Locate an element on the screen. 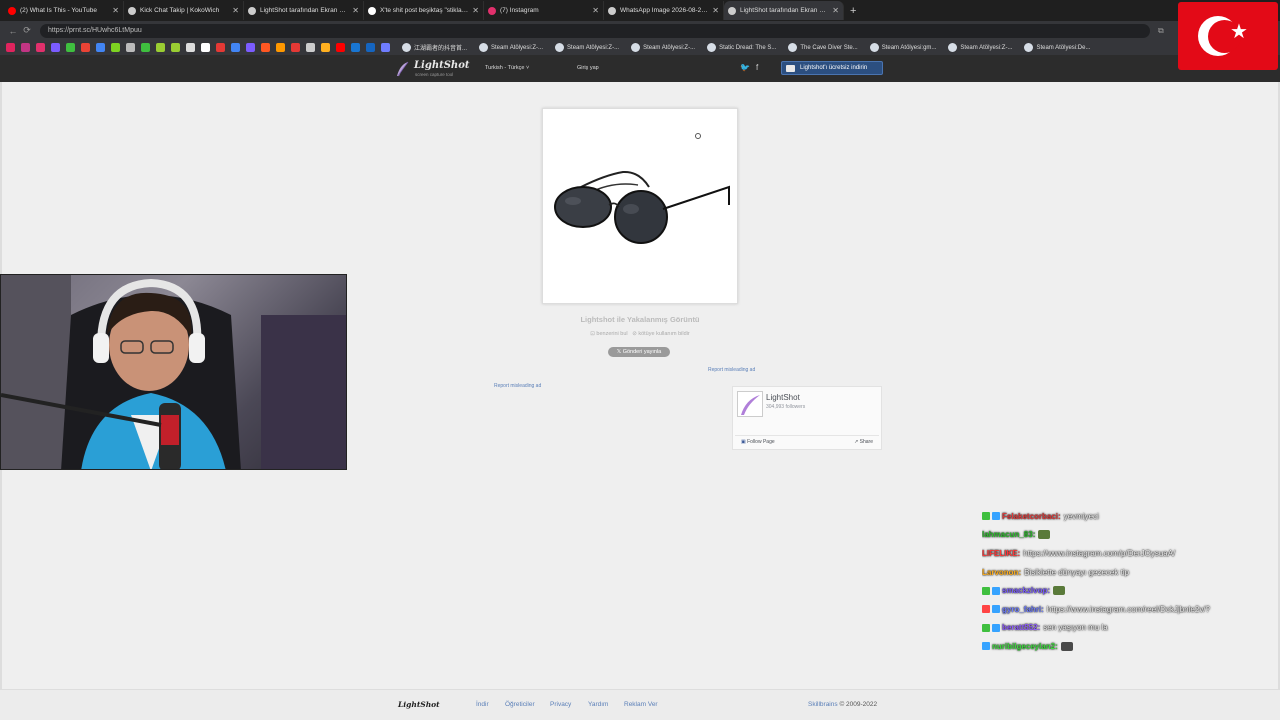  image-caption: Lightshot ile Yakalanmış Görüntü is located at coordinates (640, 319).